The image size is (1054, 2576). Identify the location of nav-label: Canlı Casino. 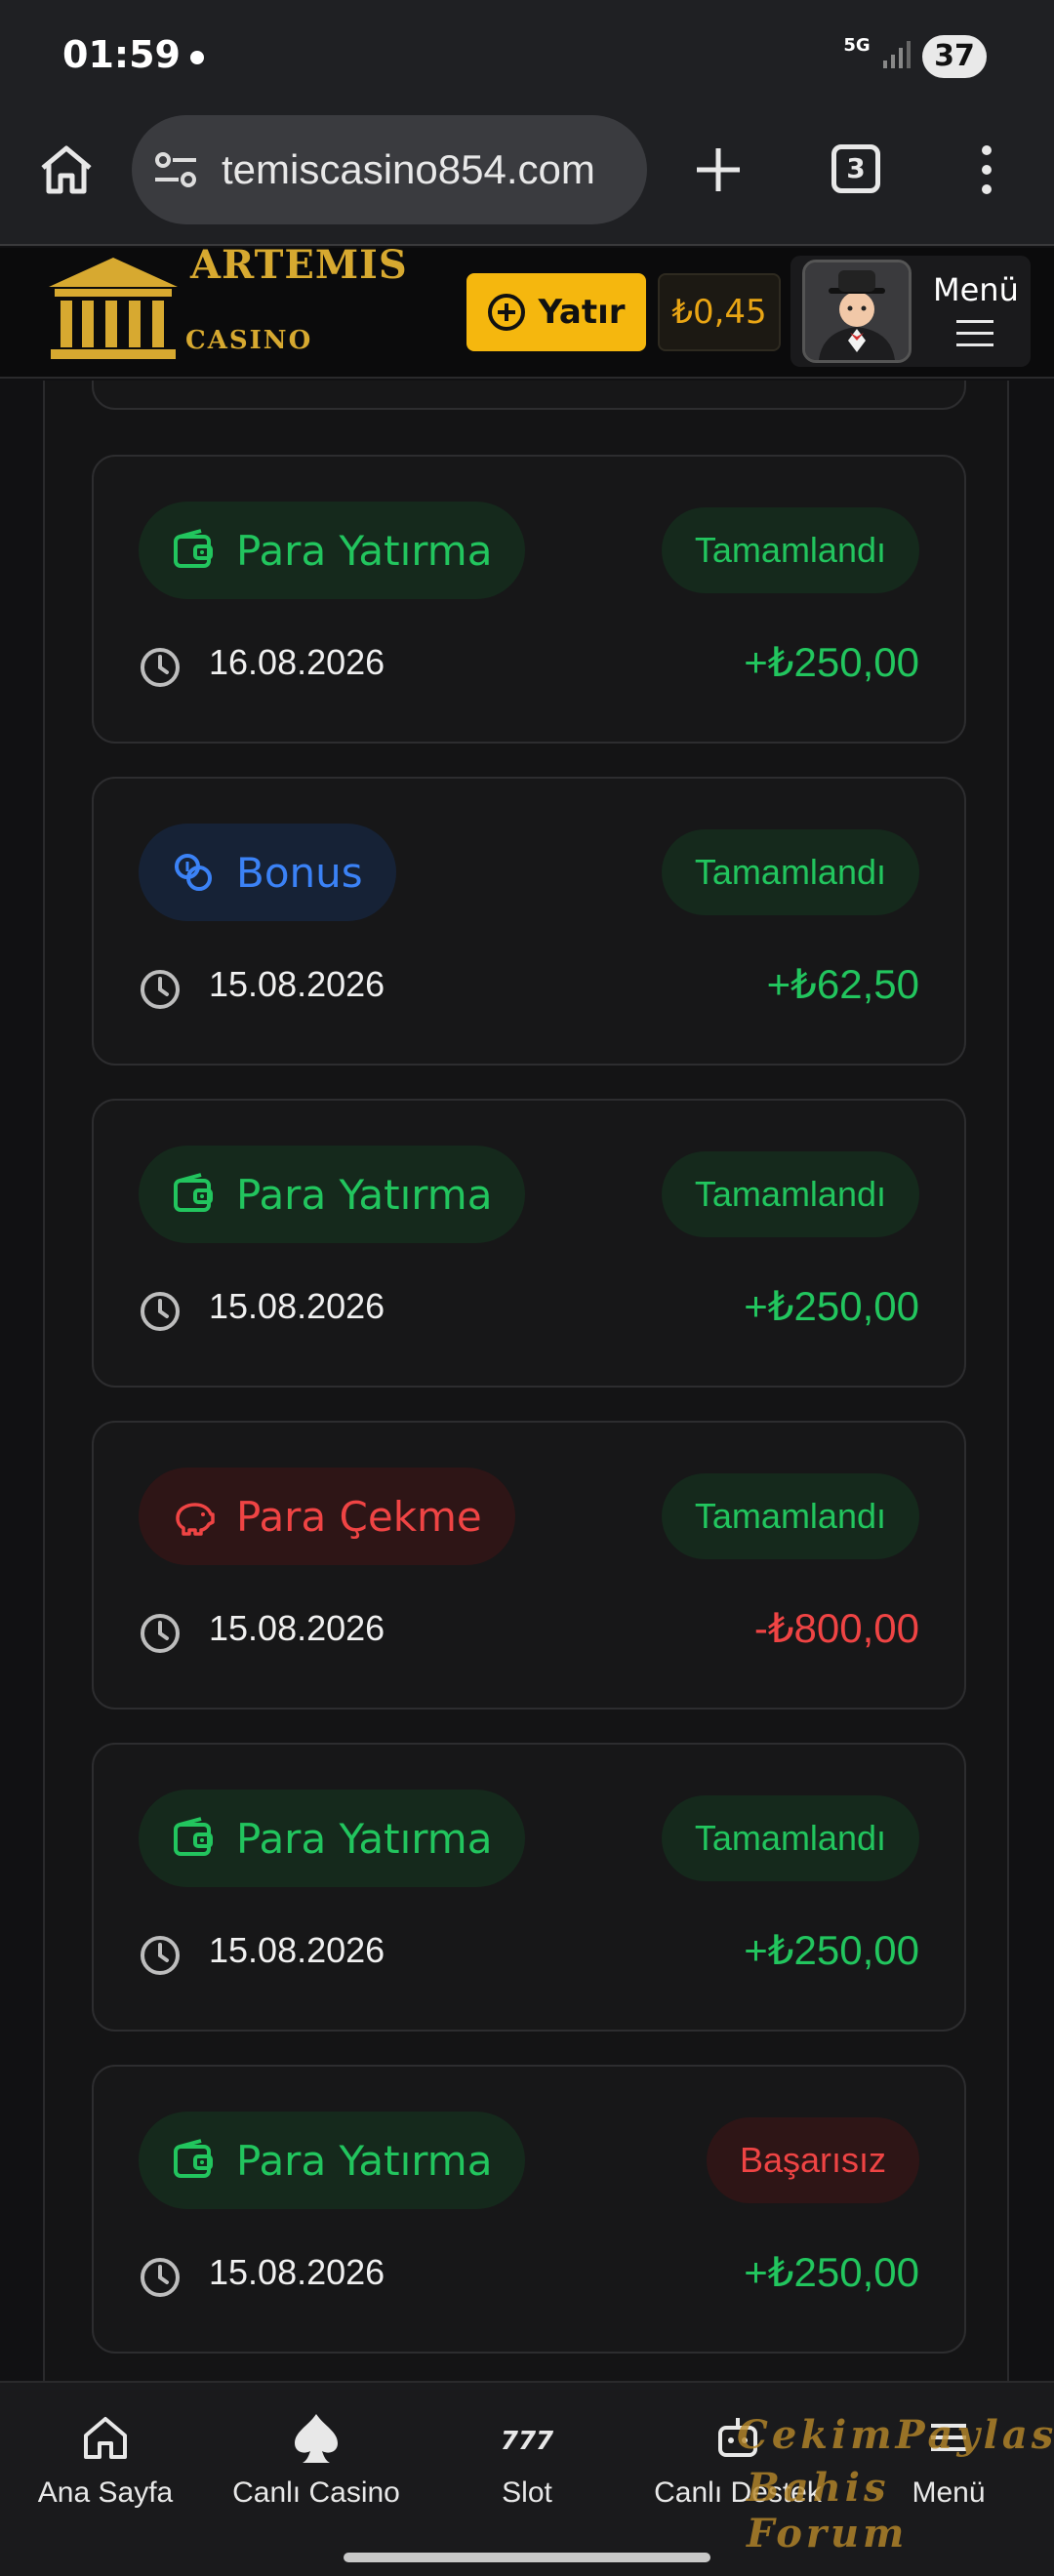
(316, 2492).